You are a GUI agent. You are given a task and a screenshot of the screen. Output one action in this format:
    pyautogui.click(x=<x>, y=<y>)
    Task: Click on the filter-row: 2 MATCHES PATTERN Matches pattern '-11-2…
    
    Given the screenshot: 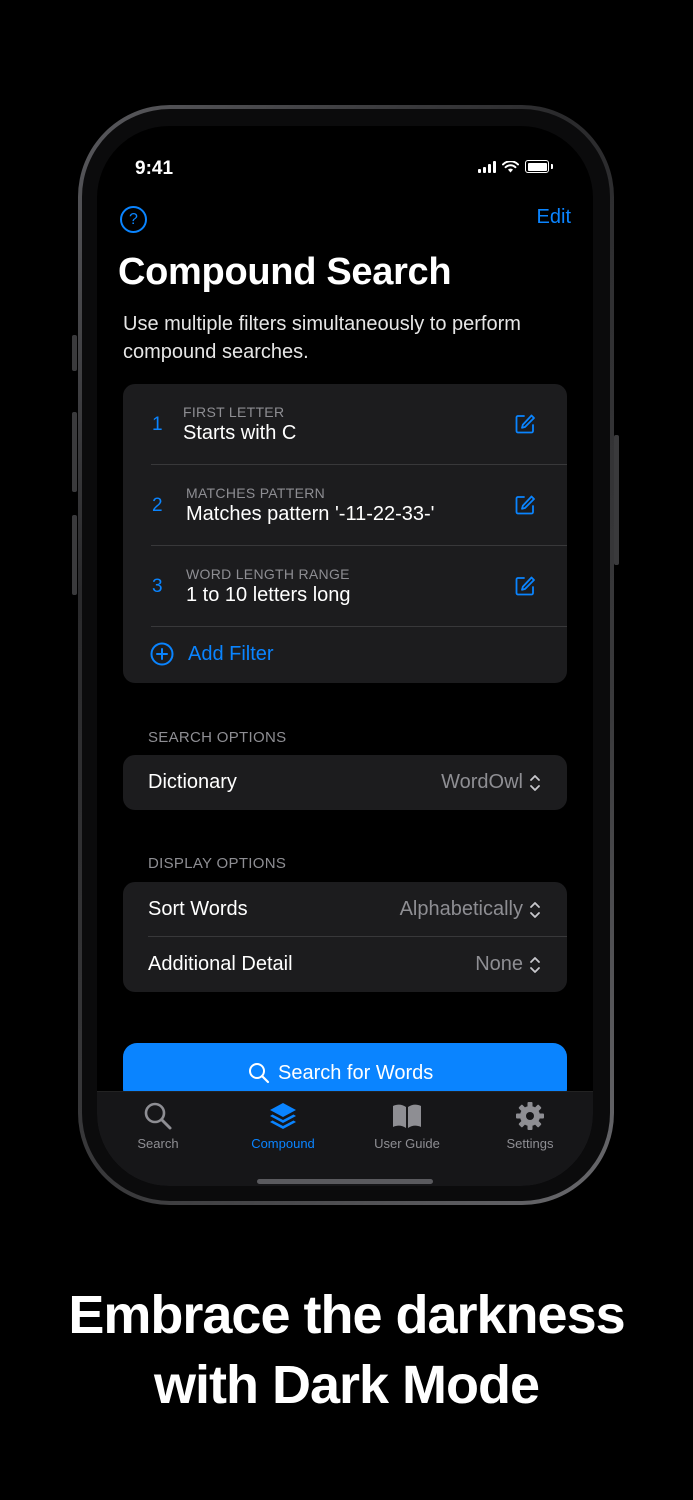 What is the action you would take?
    pyautogui.click(x=345, y=505)
    